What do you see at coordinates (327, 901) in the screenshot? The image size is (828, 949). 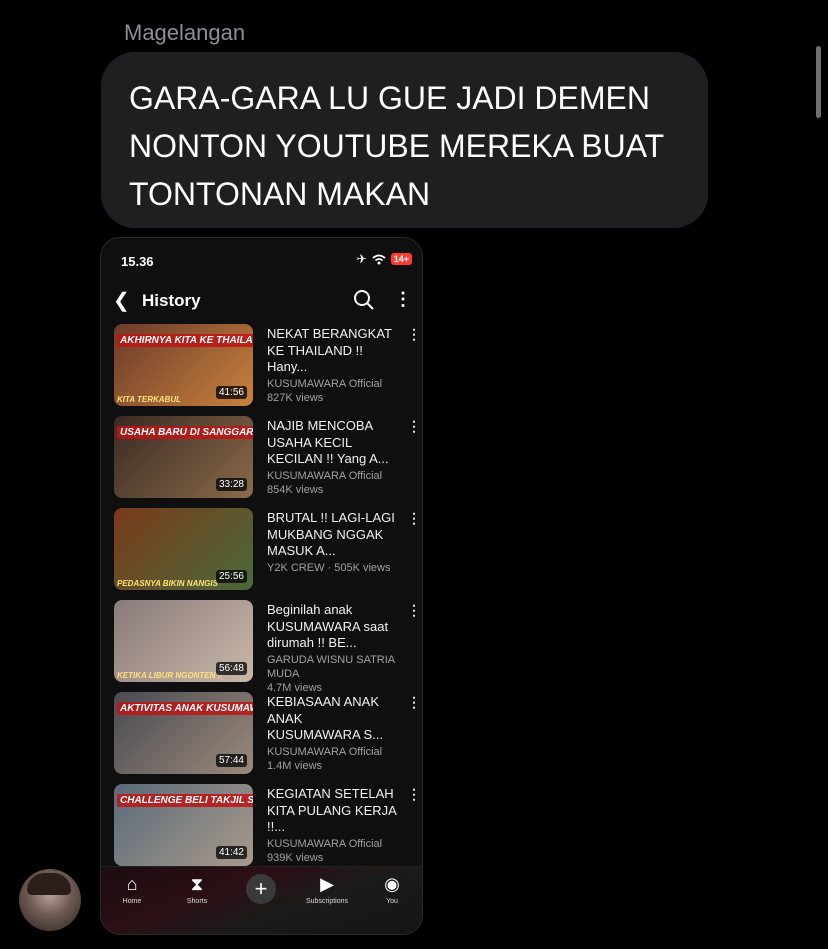 I see `nav-subscriptions-label: Subscriptions` at bounding box center [327, 901].